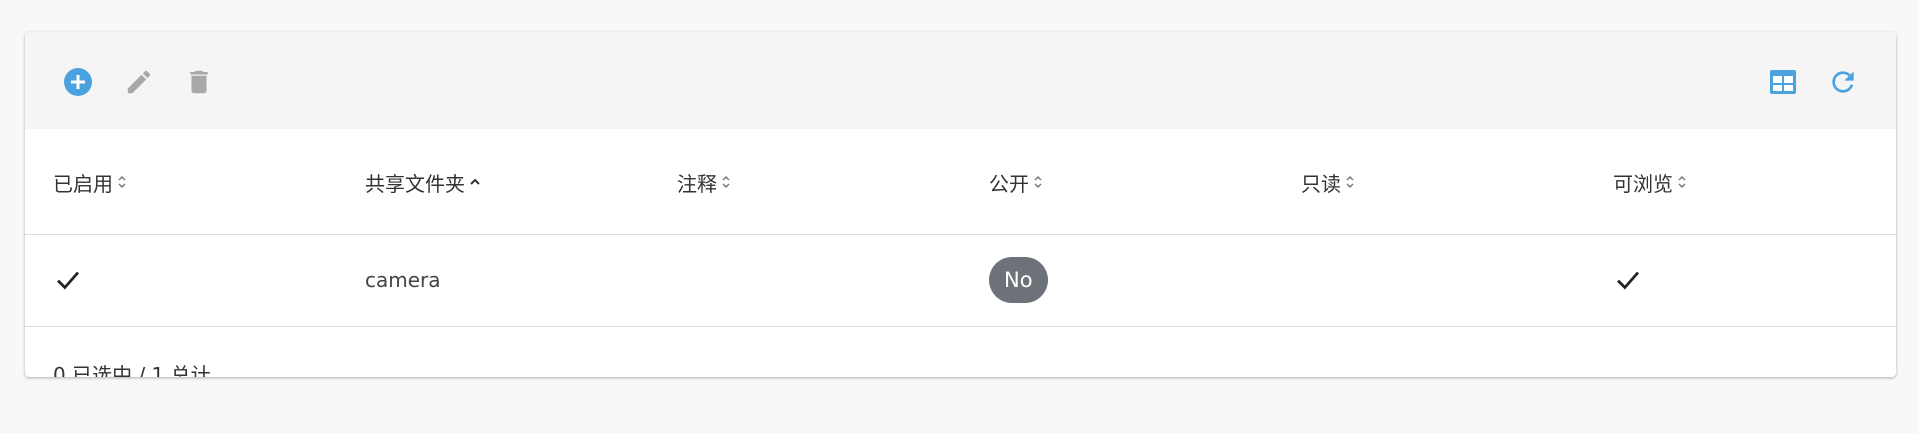 This screenshot has width=1919, height=433. What do you see at coordinates (1009, 183) in the screenshot?
I see `column-header-label: 公开` at bounding box center [1009, 183].